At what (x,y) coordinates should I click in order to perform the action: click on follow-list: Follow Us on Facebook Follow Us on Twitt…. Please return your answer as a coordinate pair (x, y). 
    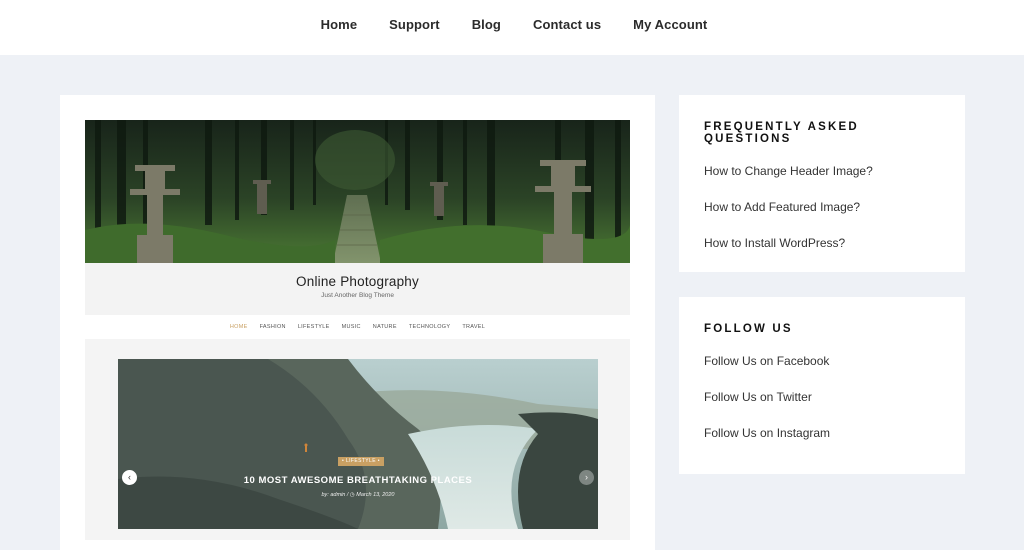
    Looking at the image, I should click on (822, 397).